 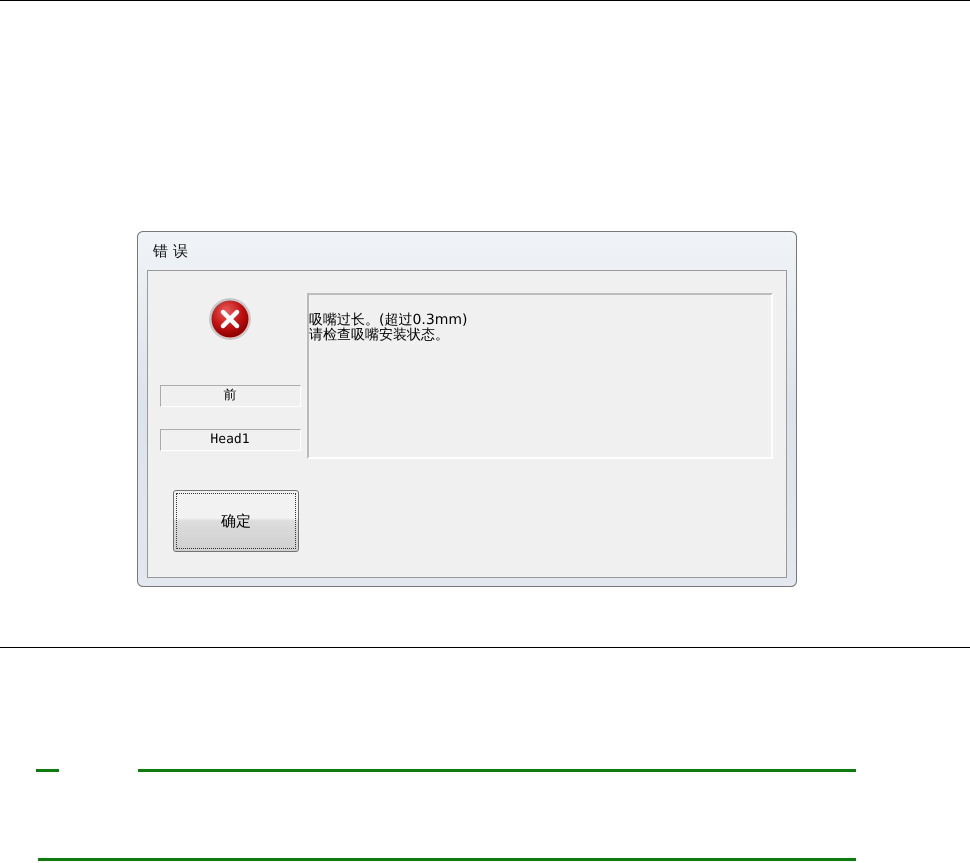 I want to click on dialog-title: 错 误, so click(x=170, y=251).